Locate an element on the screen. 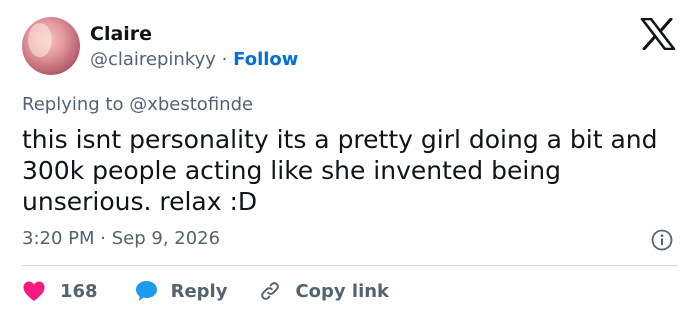 This screenshot has width=700, height=318. follow-button: Follow is located at coordinates (265, 59).